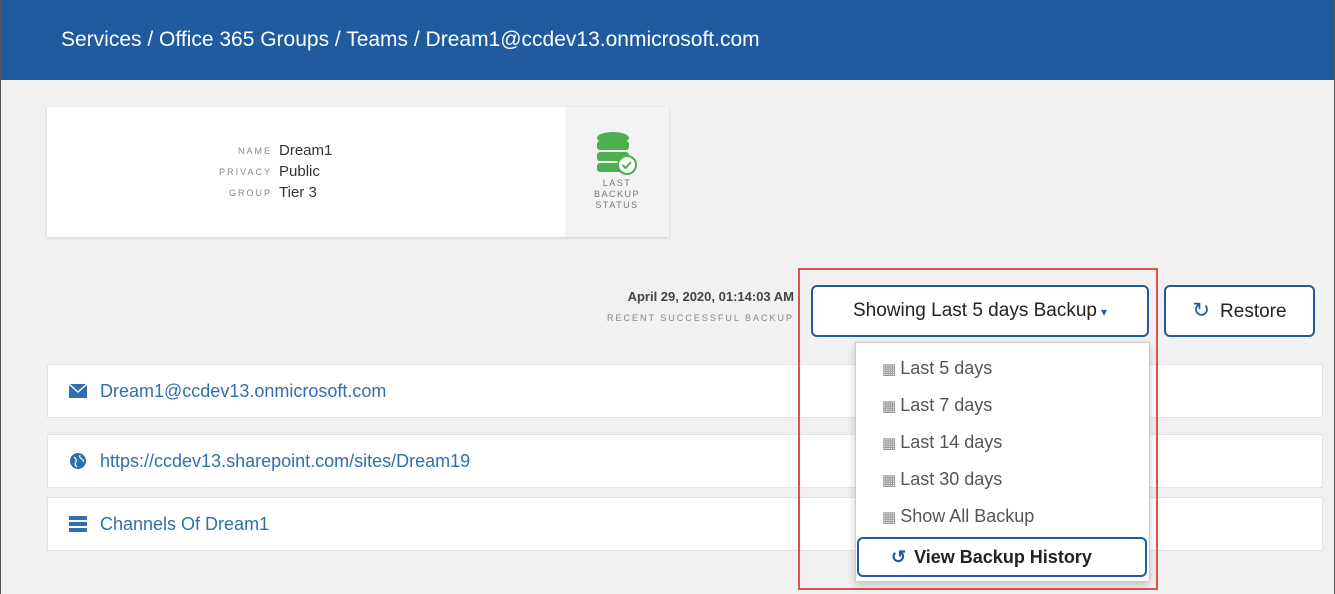  What do you see at coordinates (217, 192) in the screenshot?
I see `info-row-group: GROUP Tier 3` at bounding box center [217, 192].